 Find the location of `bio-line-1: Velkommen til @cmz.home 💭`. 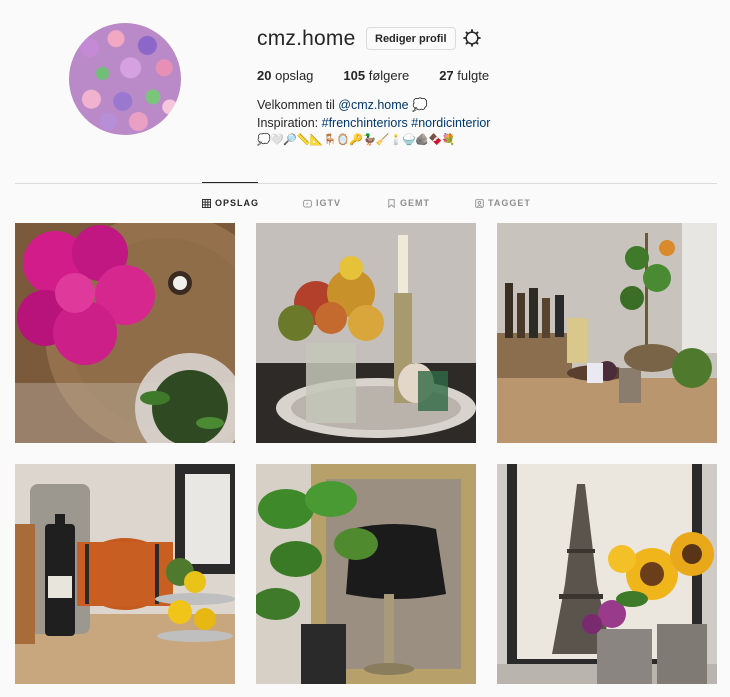

bio-line-1: Velkommen til @cmz.home 💭 is located at coordinates (373, 106).